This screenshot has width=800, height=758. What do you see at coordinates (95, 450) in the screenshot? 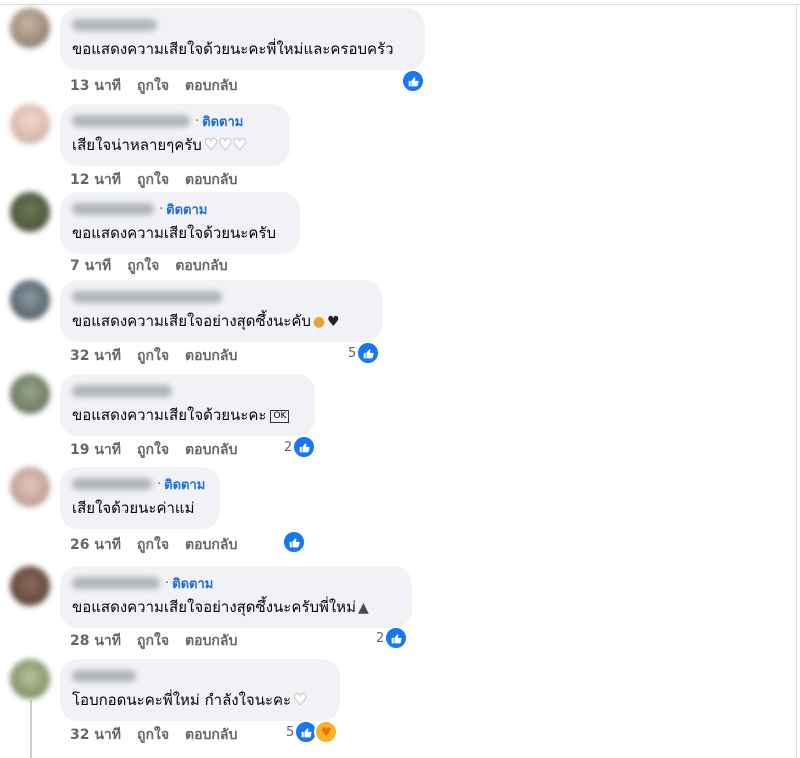
I see `comment-time: 19 นาที` at bounding box center [95, 450].